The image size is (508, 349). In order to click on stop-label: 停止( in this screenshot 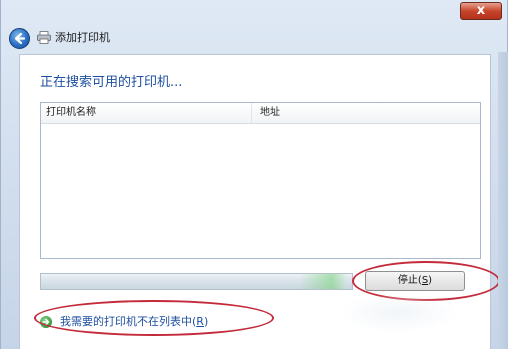, I will do `click(409, 280)`.